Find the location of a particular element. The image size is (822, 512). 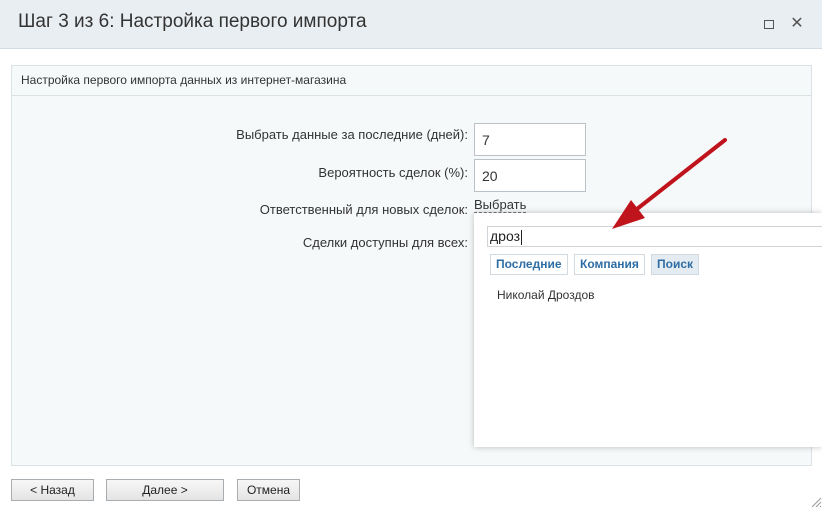

search-result-item: Николай Дроздов is located at coordinates (546, 295).